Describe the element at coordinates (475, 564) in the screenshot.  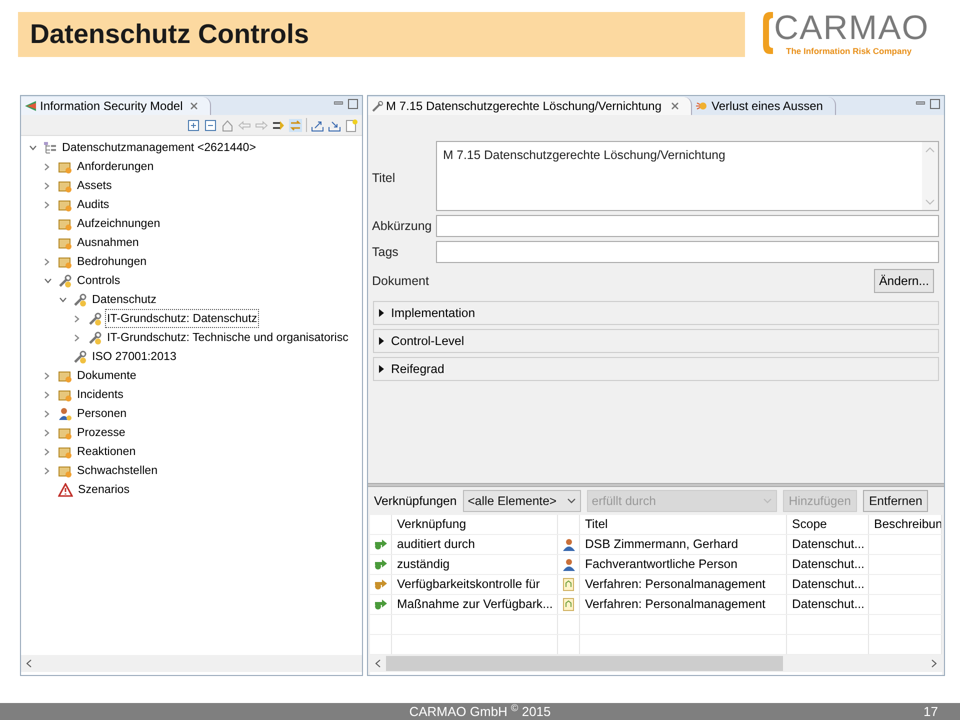
I see `table-cell: zuständig` at that location.